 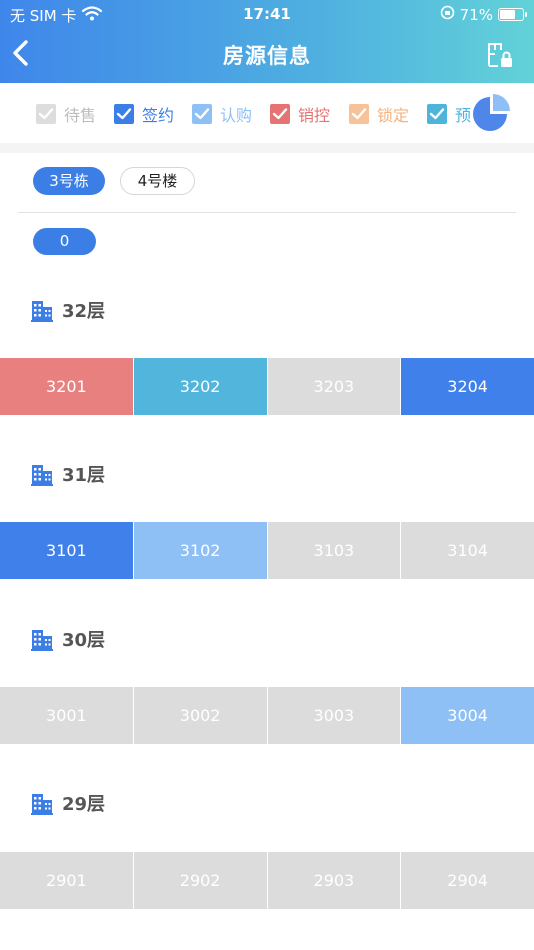 I want to click on pie-chart-icon, so click(x=491, y=112).